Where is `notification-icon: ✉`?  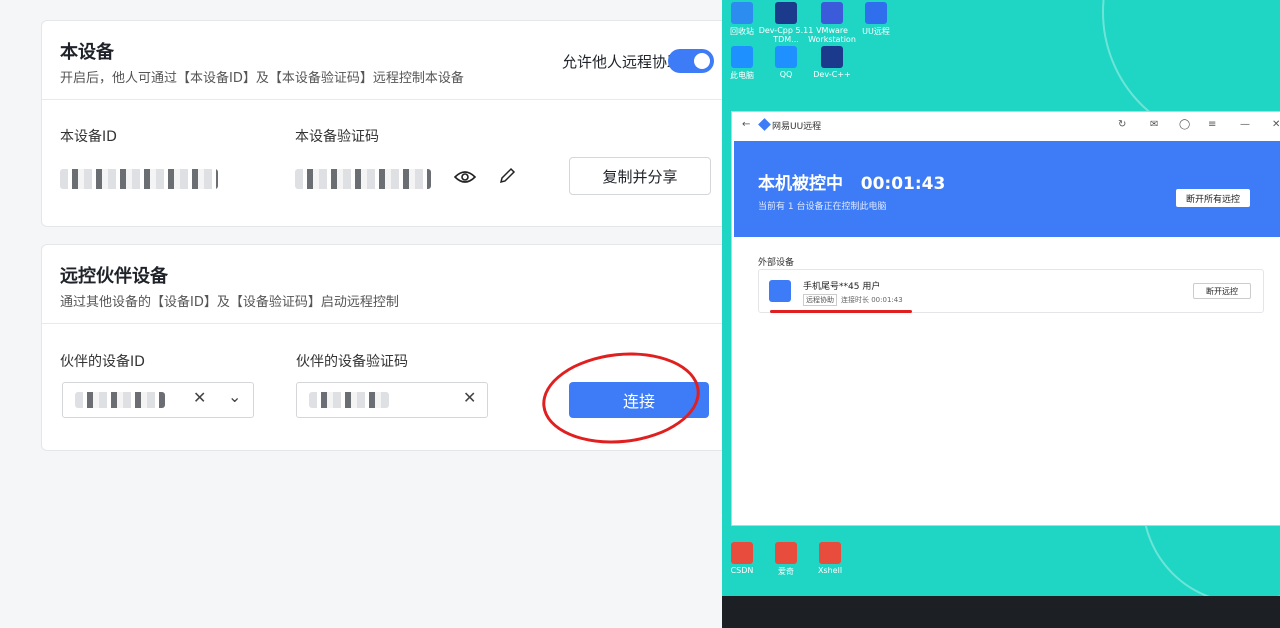 notification-icon: ✉ is located at coordinates (1154, 124).